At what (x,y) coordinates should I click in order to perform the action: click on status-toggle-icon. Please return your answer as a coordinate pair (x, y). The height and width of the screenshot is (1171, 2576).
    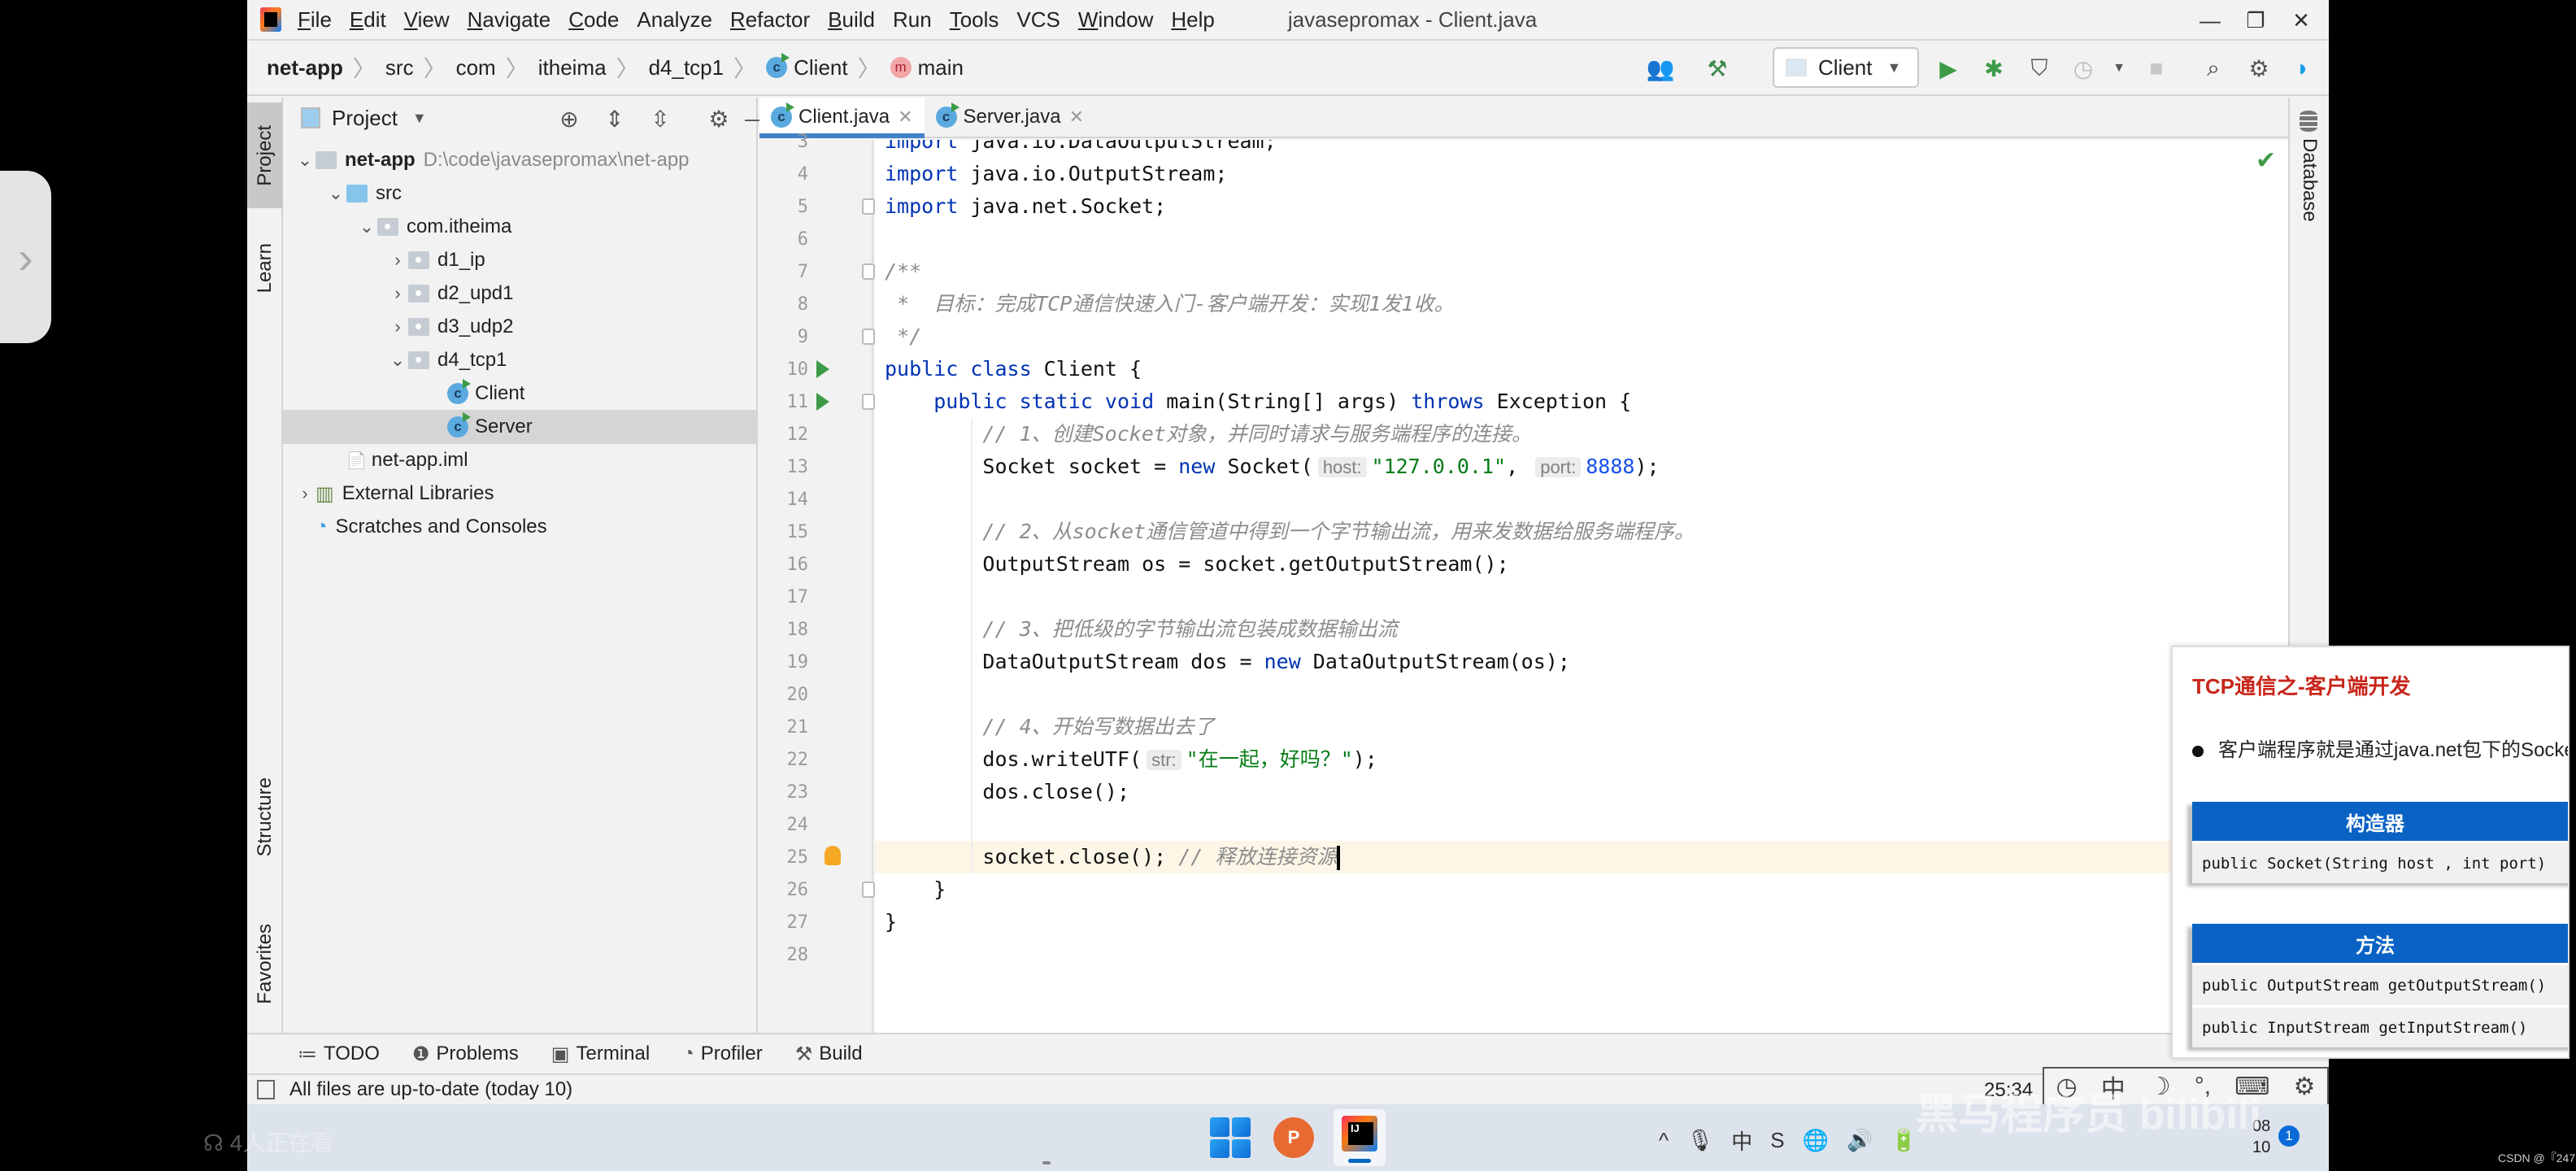
    Looking at the image, I should click on (266, 1089).